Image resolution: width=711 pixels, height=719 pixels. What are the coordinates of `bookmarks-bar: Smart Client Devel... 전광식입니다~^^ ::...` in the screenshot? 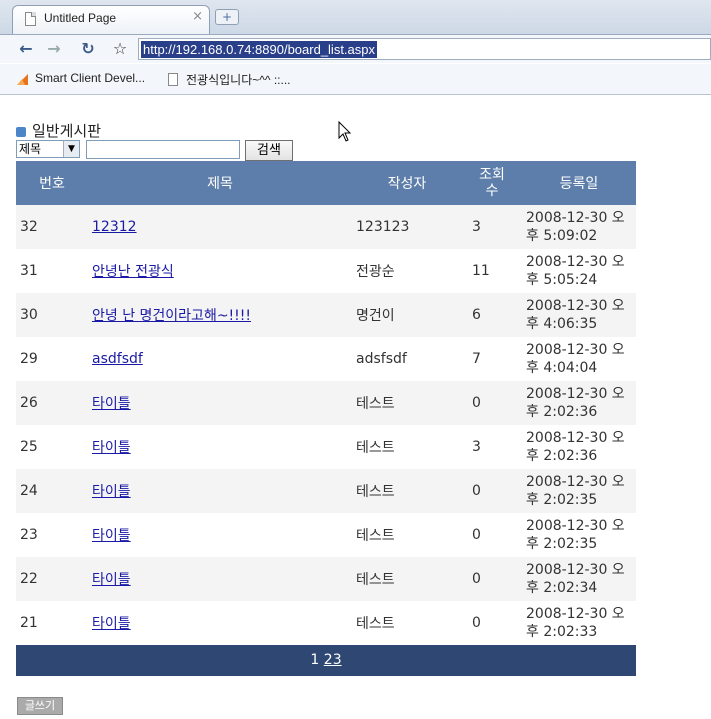 It's located at (355, 79).